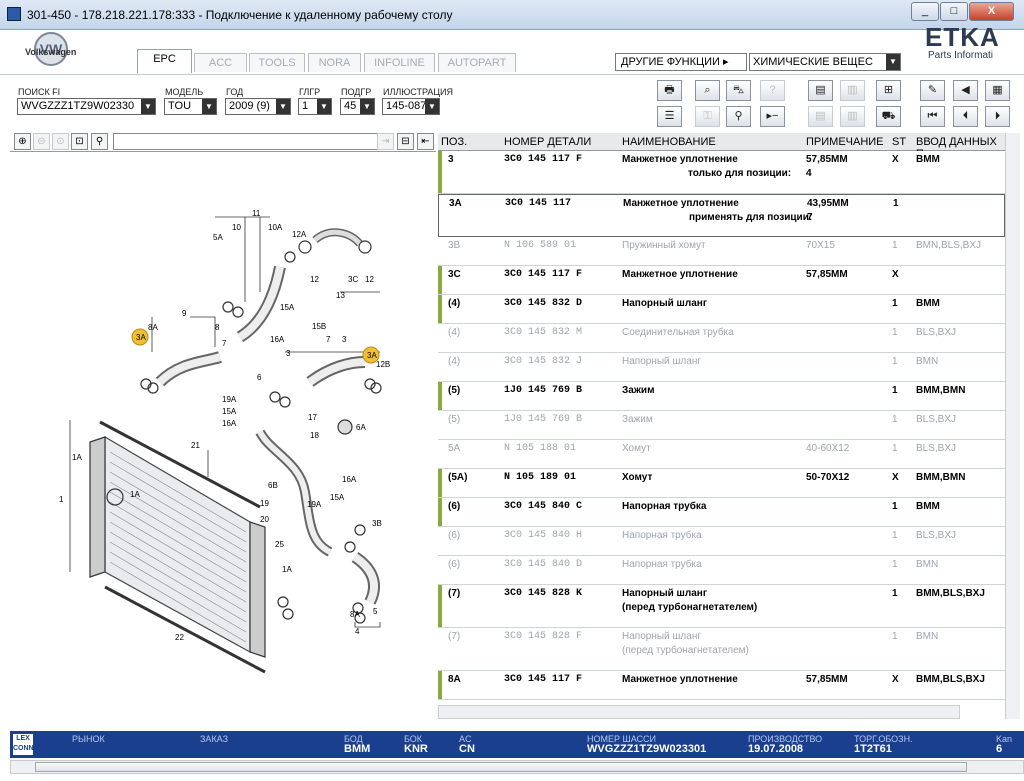 This screenshot has width=1024, height=781. Describe the element at coordinates (179, 637) in the screenshot. I see `diagram-label: 22` at that location.